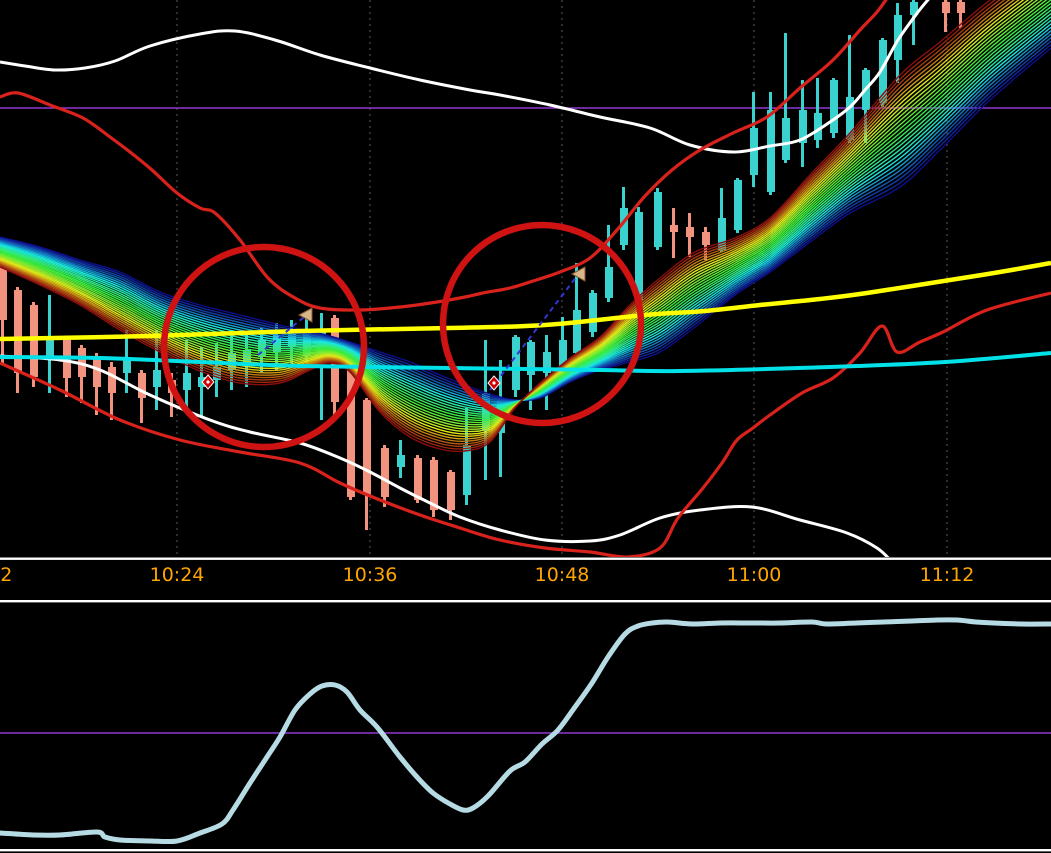 The image size is (1051, 853). What do you see at coordinates (947, 575) in the screenshot?
I see `time-axis-label: 11:12` at bounding box center [947, 575].